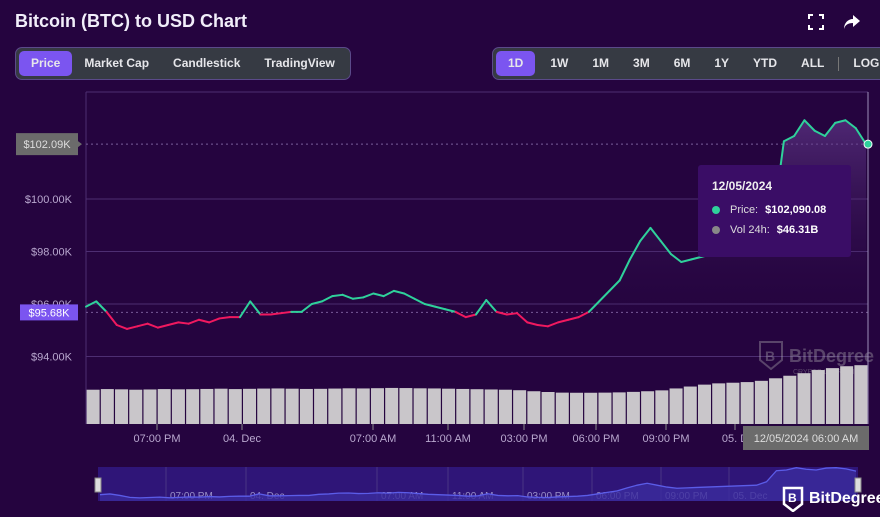 The height and width of the screenshot is (517, 880). I want to click on x-tick-label: 03:00 PM, so click(523, 439).